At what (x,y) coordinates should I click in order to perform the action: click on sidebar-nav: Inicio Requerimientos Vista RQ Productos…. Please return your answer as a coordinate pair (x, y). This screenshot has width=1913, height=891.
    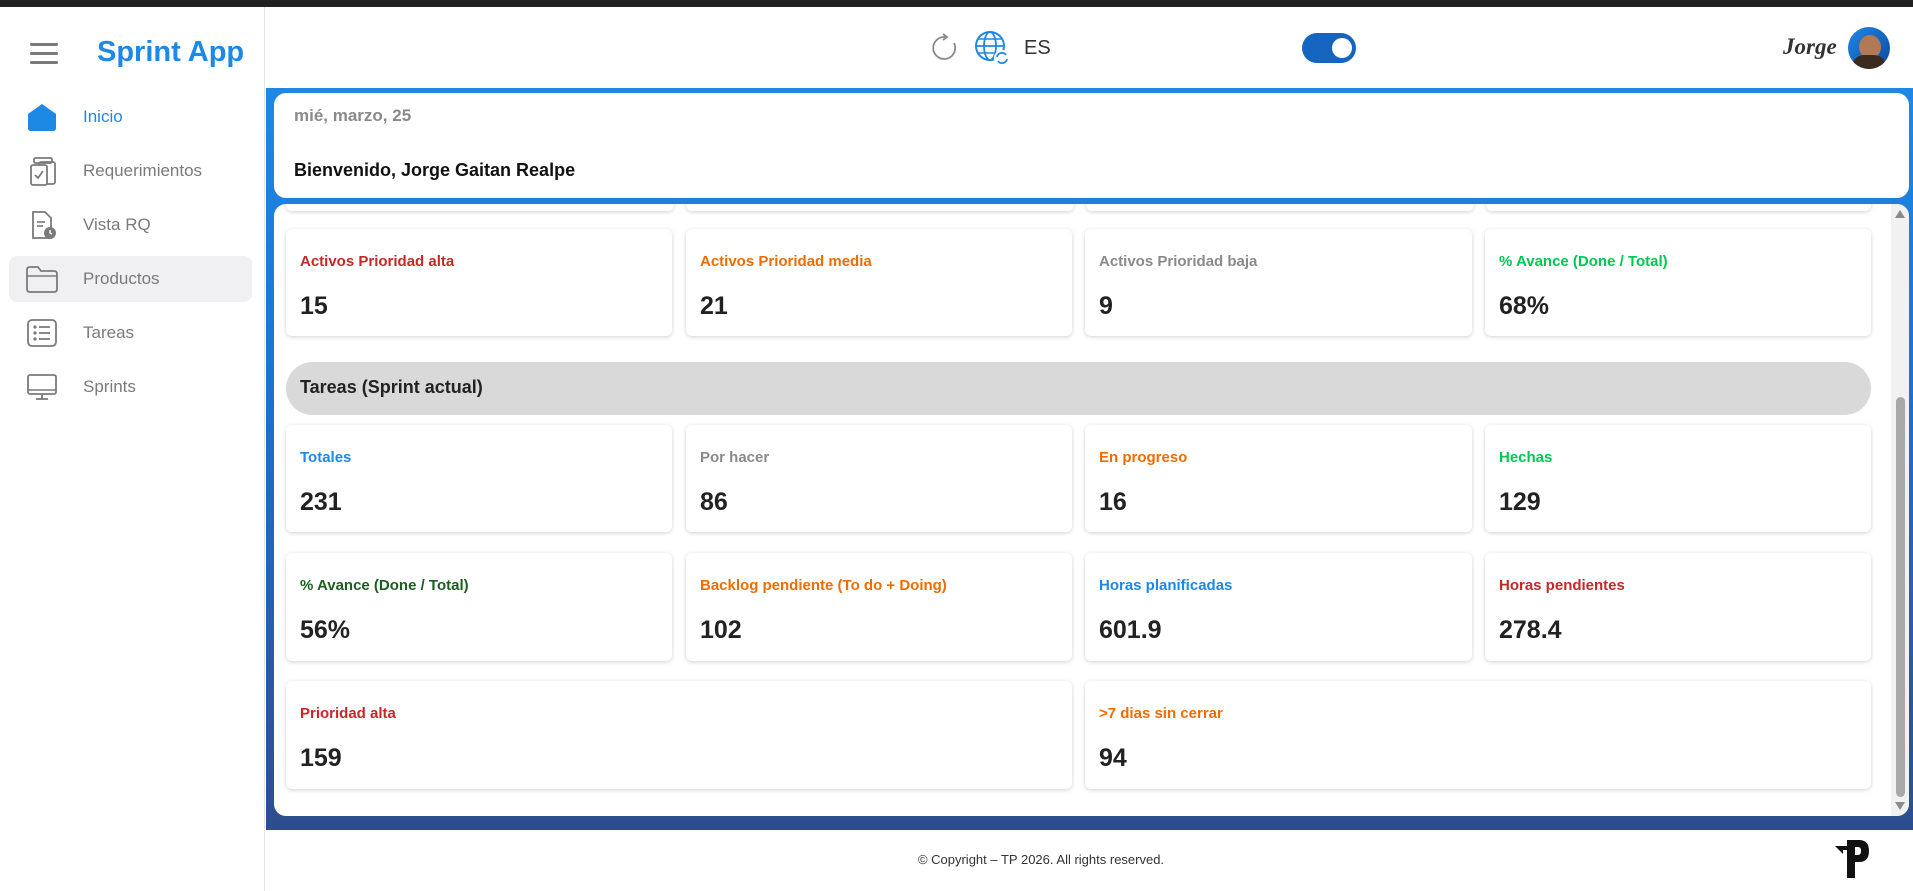
    Looking at the image, I should click on (130, 256).